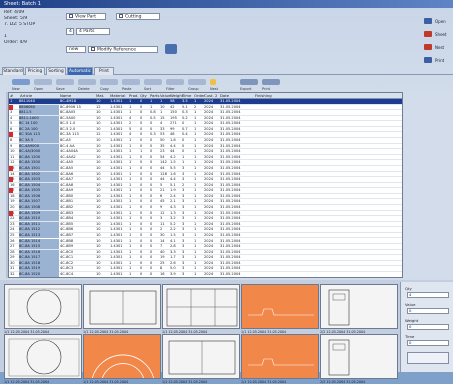 The width and height of the screenshot is (453, 384). Describe the element at coordinates (131, 82) in the screenshot. I see `paste-icon` at that location.